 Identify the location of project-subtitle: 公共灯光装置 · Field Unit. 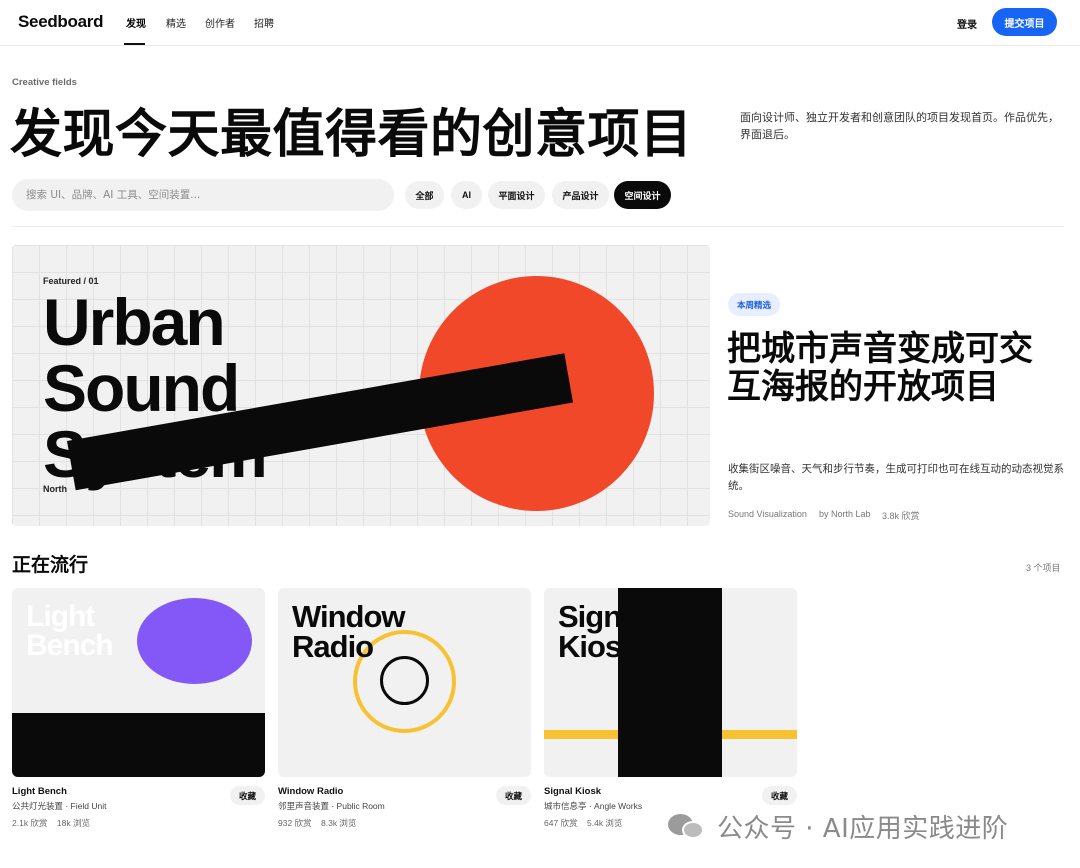
(59, 806).